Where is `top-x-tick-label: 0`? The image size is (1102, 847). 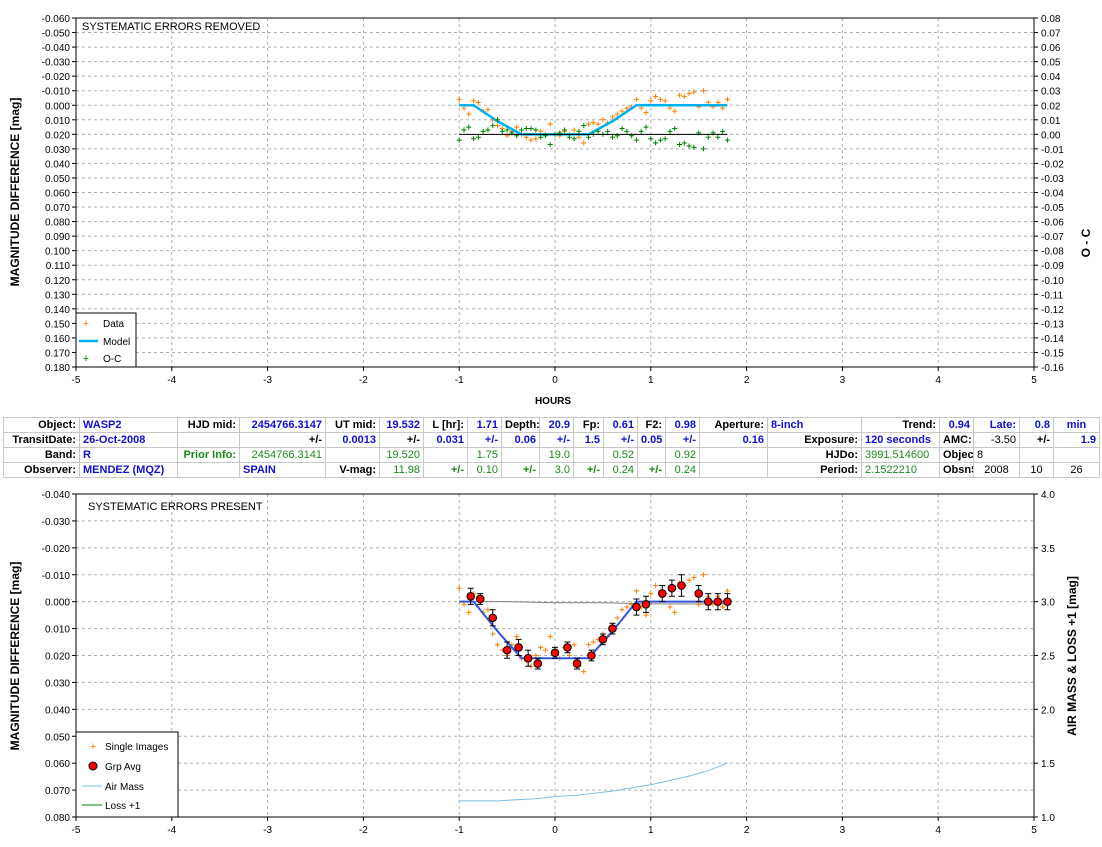
top-x-tick-label: 0 is located at coordinates (555, 380).